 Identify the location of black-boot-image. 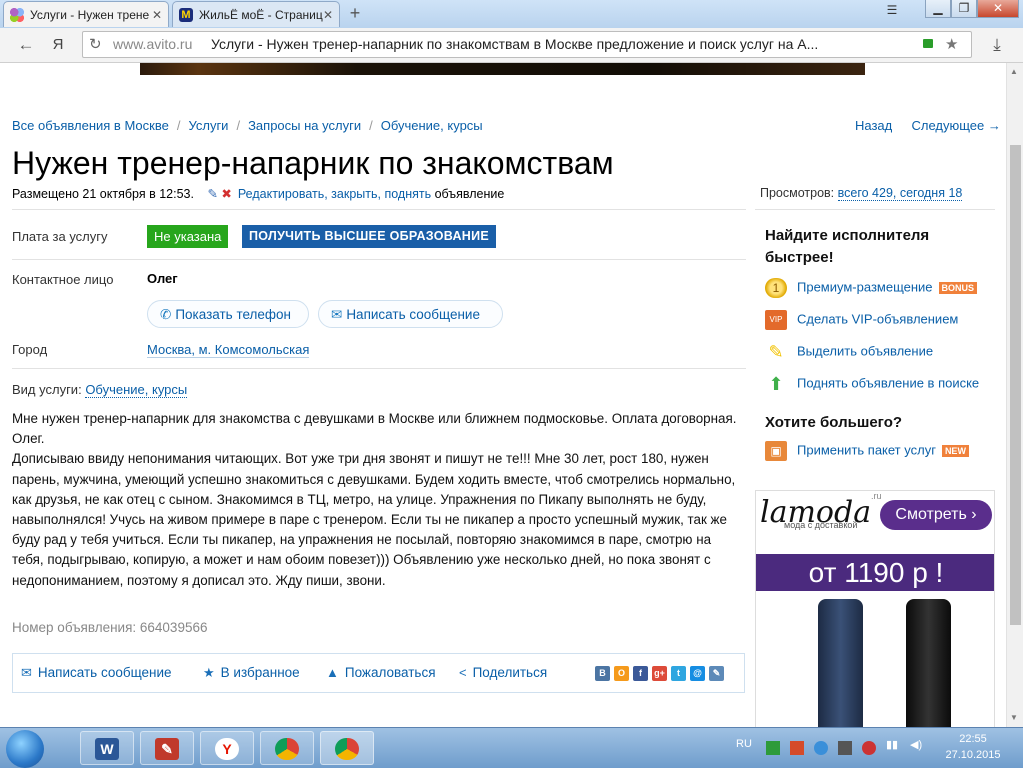
(928, 663).